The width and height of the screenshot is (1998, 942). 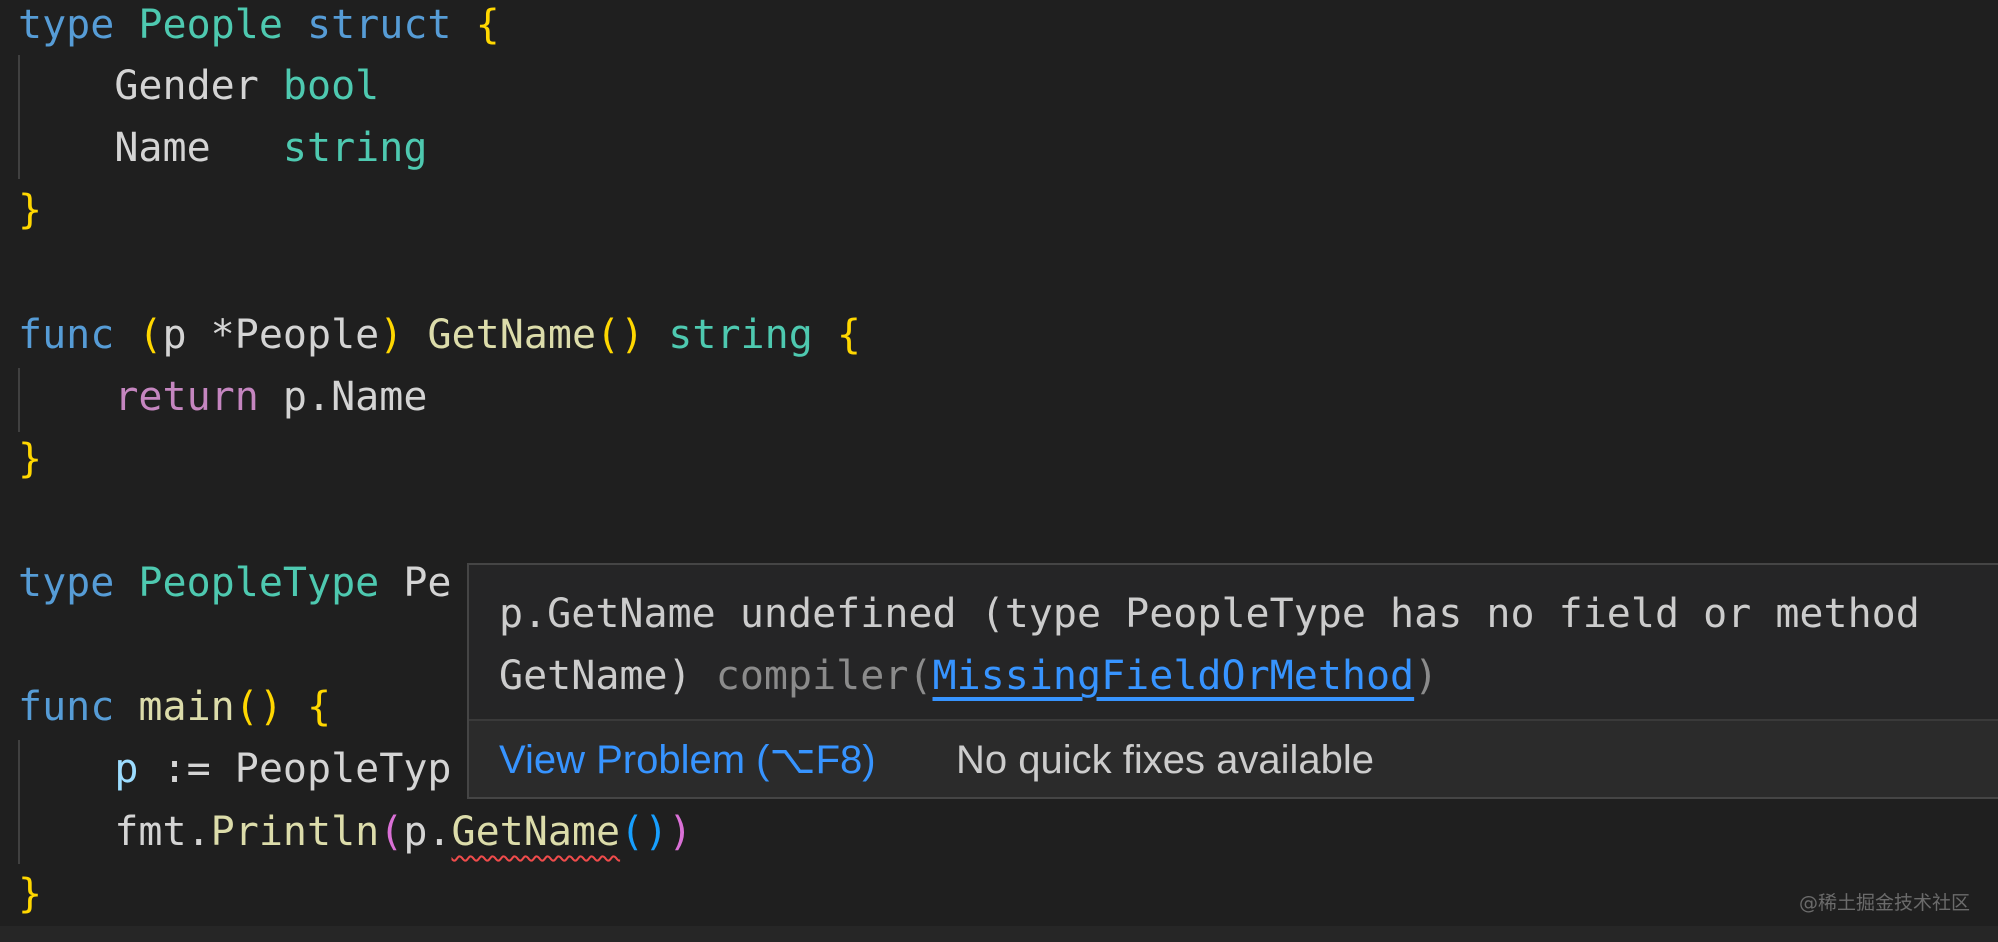 I want to click on code-line-10: p := PeopleTyp, so click(x=283, y=769).